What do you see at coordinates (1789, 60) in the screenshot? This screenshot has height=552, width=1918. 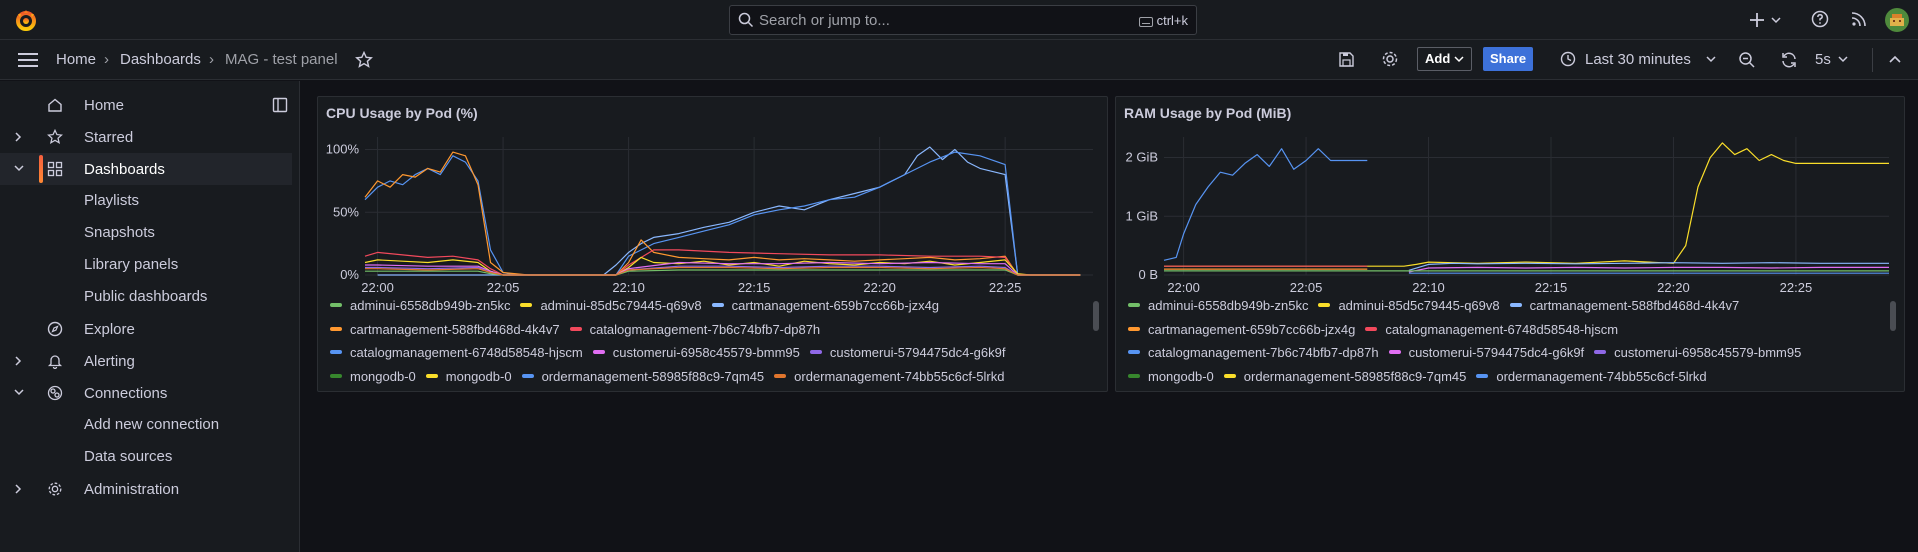 I see `refresh-icon` at bounding box center [1789, 60].